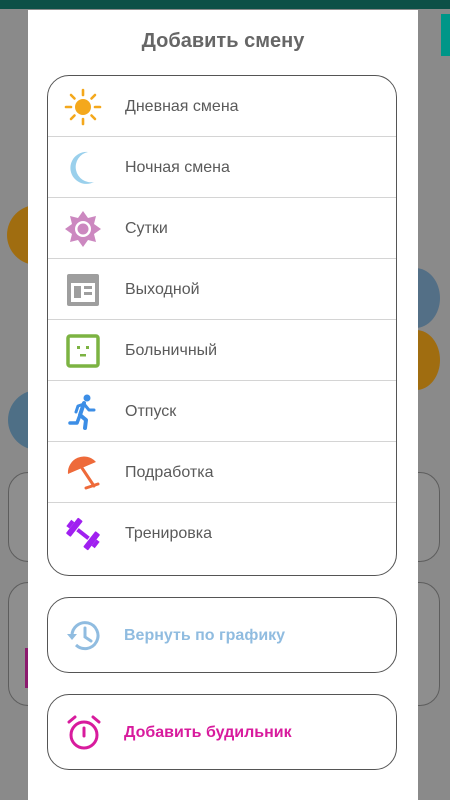 The image size is (450, 800). What do you see at coordinates (222, 228) in the screenshot?
I see `shift-item-24h: Сутки` at bounding box center [222, 228].